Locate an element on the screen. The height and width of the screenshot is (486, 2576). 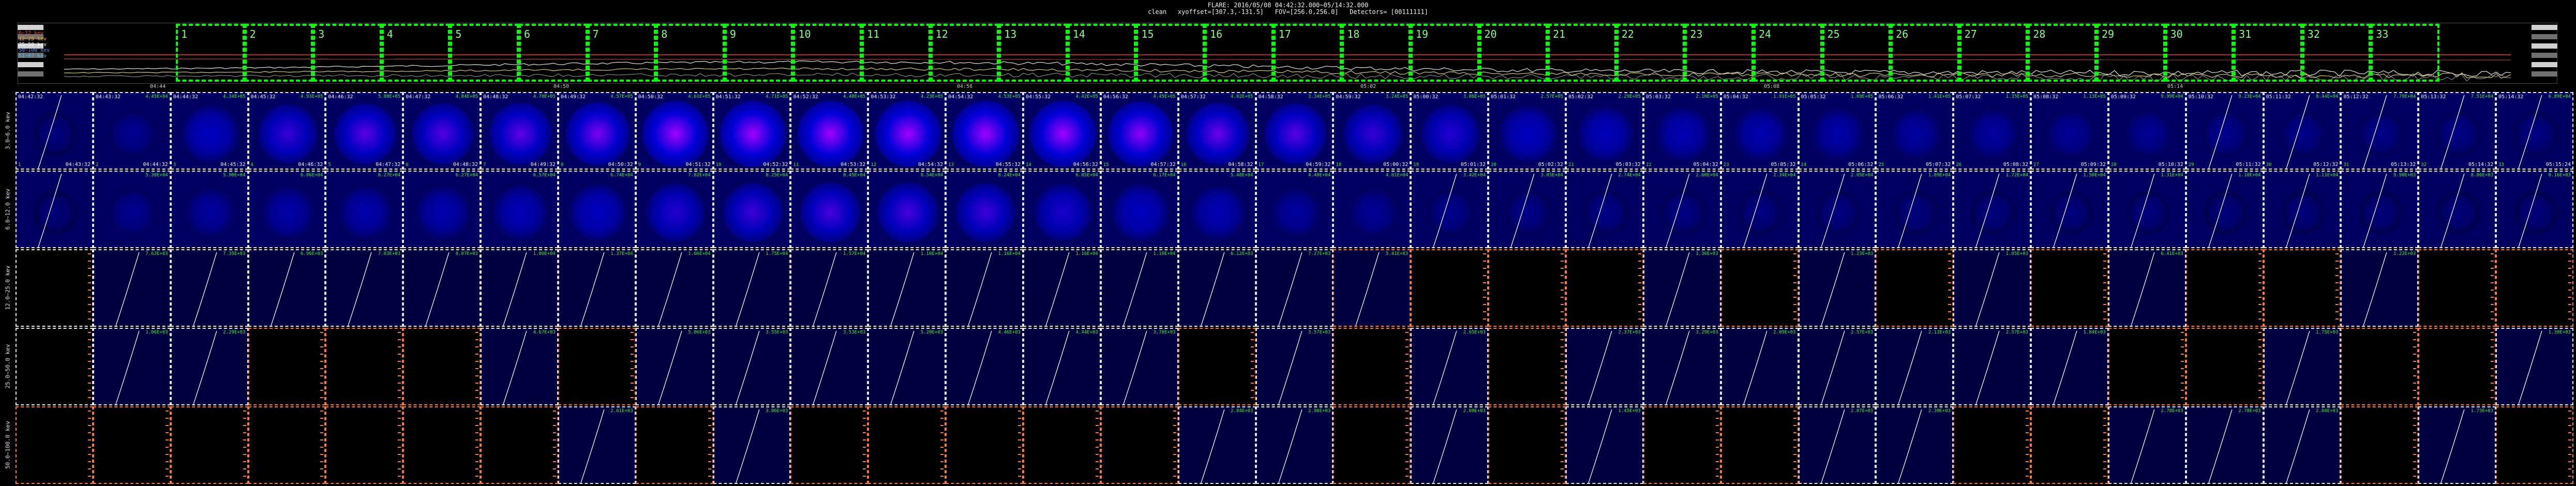
image-cell: 2.04E+03 is located at coordinates (2302, 445).